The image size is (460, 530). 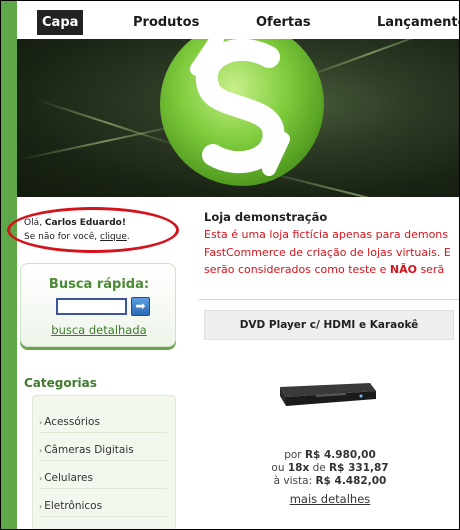 I want to click on product-cash-price: à vista: R$ 4.482,00, so click(x=330, y=481).